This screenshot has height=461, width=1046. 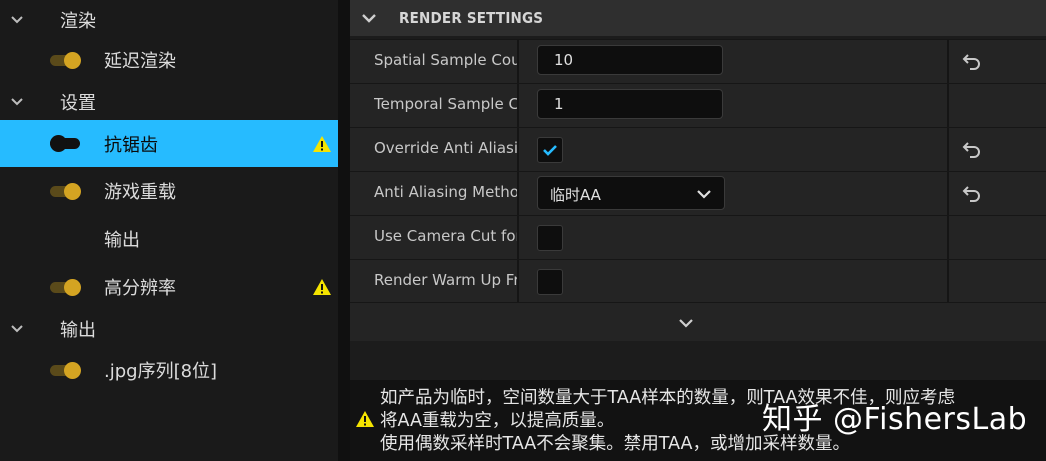 I want to click on checkmark-icon, so click(x=550, y=150).